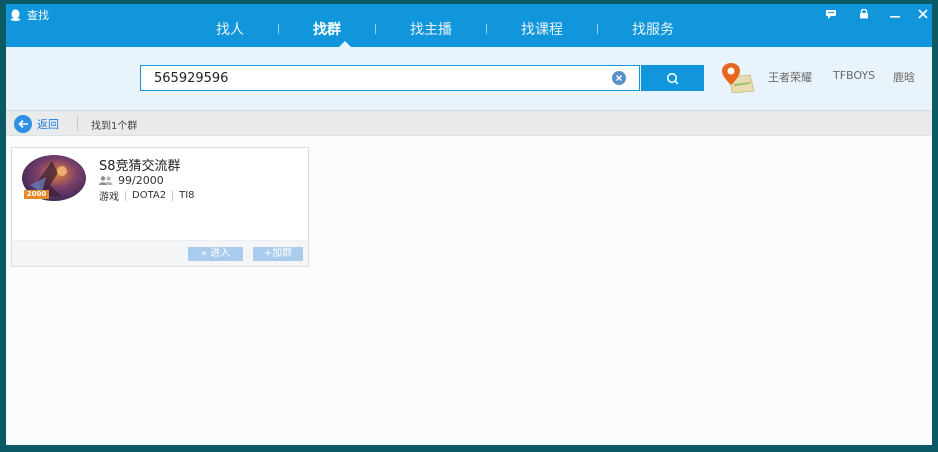 Image resolution: width=938 pixels, height=452 pixels. Describe the element at coordinates (327, 29) in the screenshot. I see `tab-find-group: 找群` at that location.